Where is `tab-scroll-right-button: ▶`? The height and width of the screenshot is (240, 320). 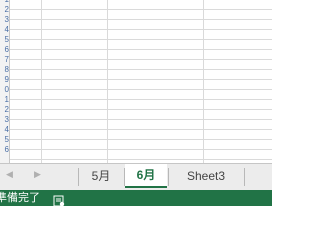 tab-scroll-right-button: ▶ is located at coordinates (37, 175).